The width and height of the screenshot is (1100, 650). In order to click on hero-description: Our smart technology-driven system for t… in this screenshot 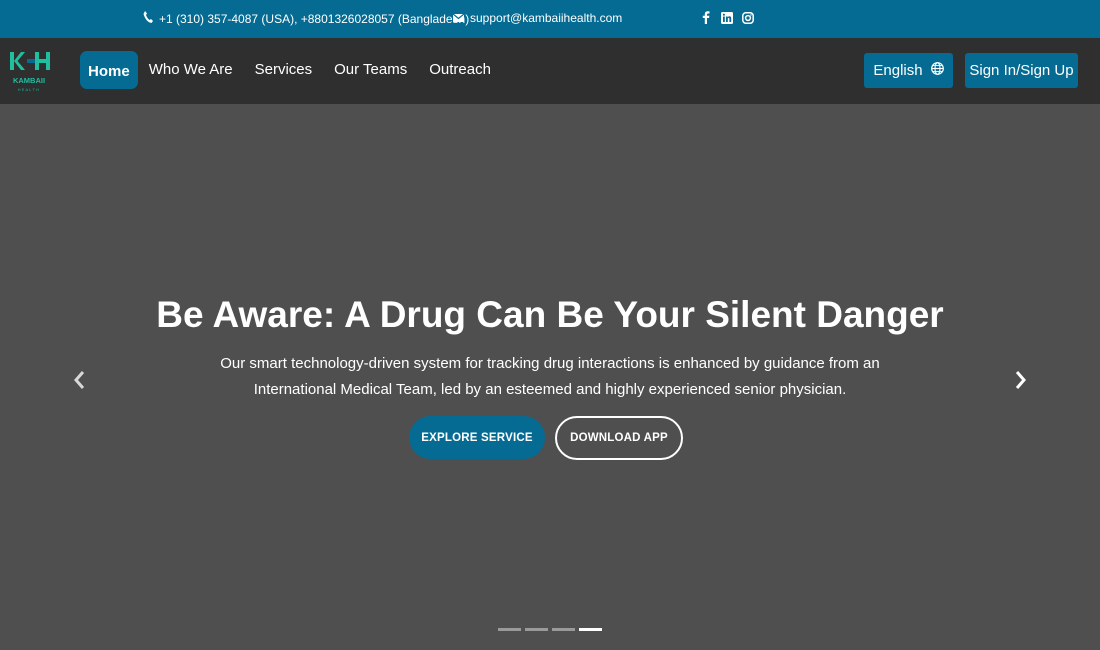, I will do `click(550, 376)`.